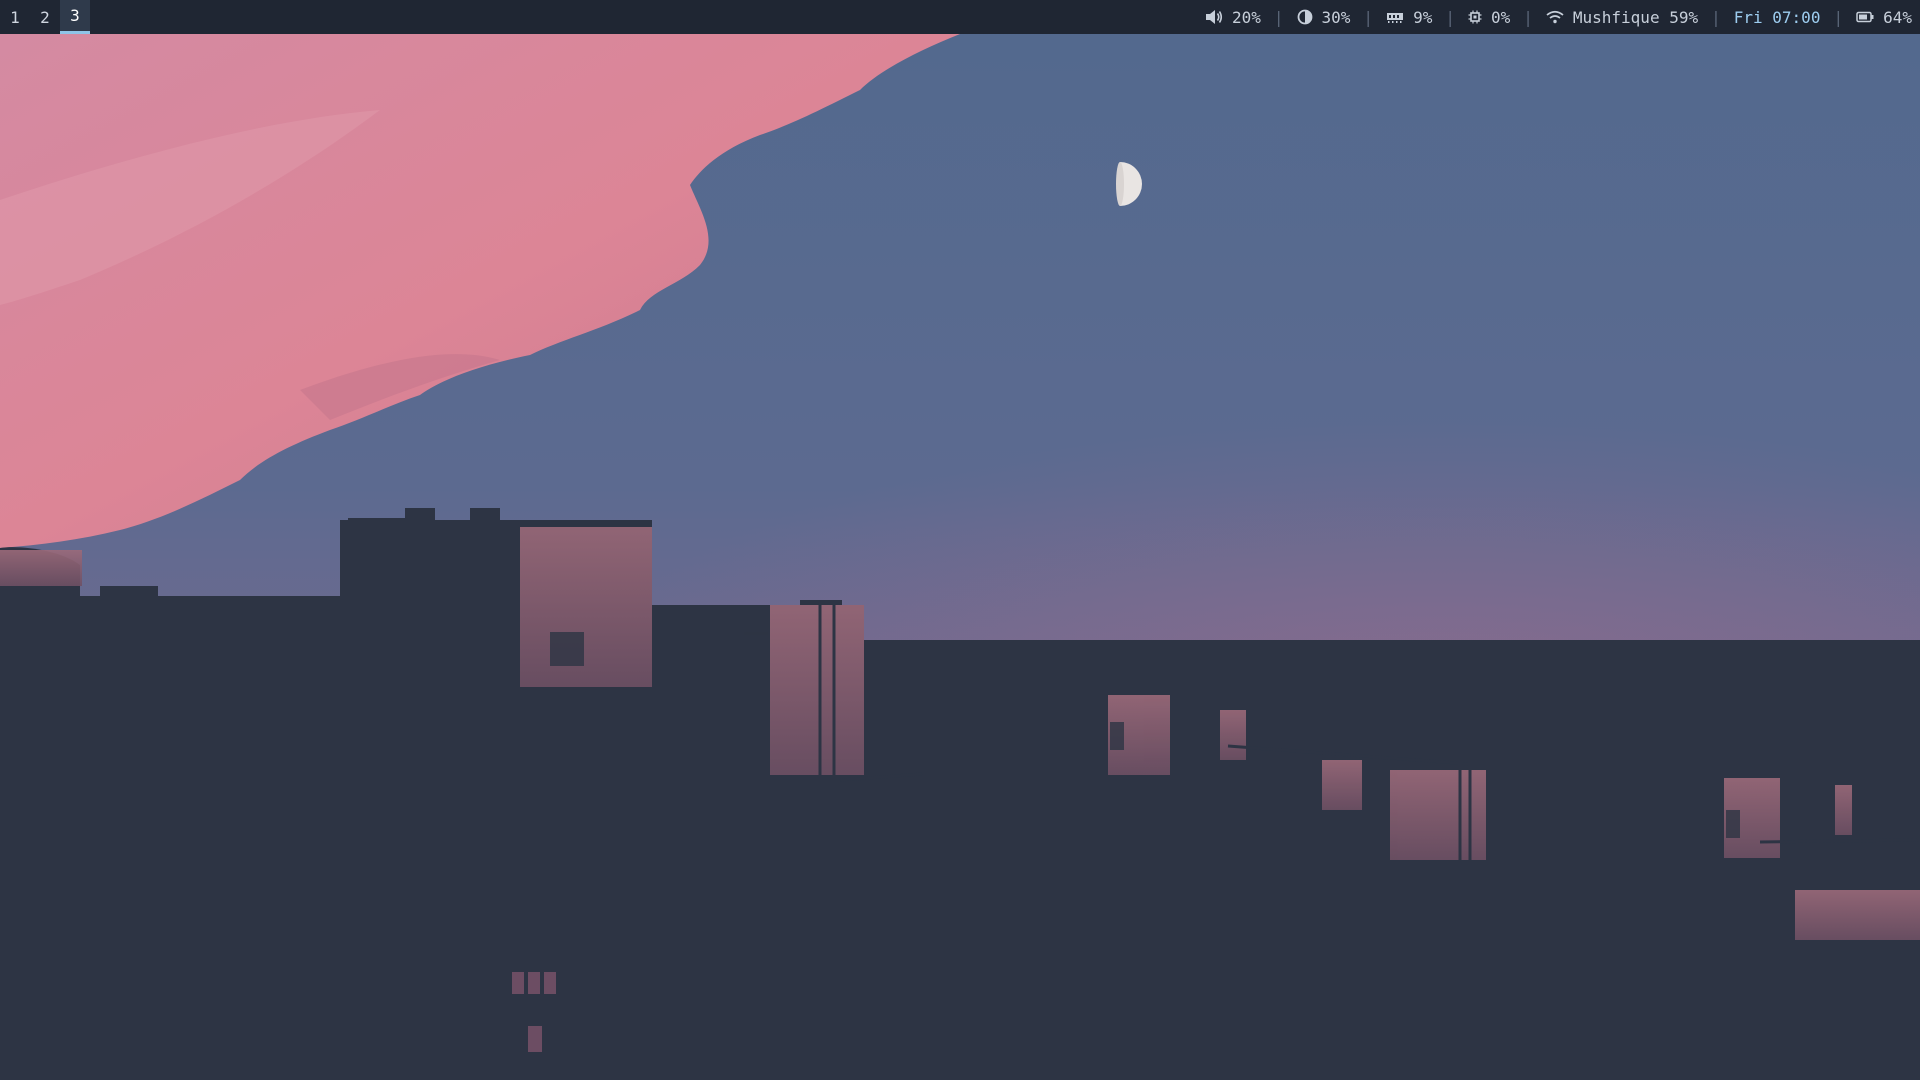 The width and height of the screenshot is (1920, 1080). What do you see at coordinates (1246, 17) in the screenshot?
I see `volume-value: 20%` at bounding box center [1246, 17].